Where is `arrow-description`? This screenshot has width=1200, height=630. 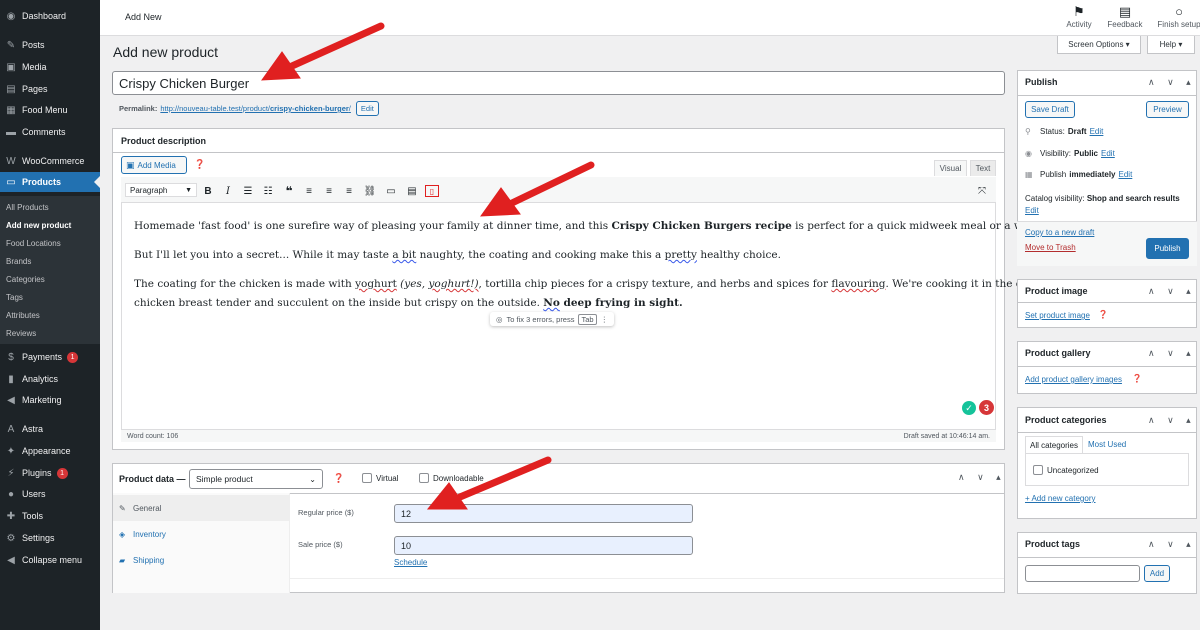 arrow-description is located at coordinates (537, 189).